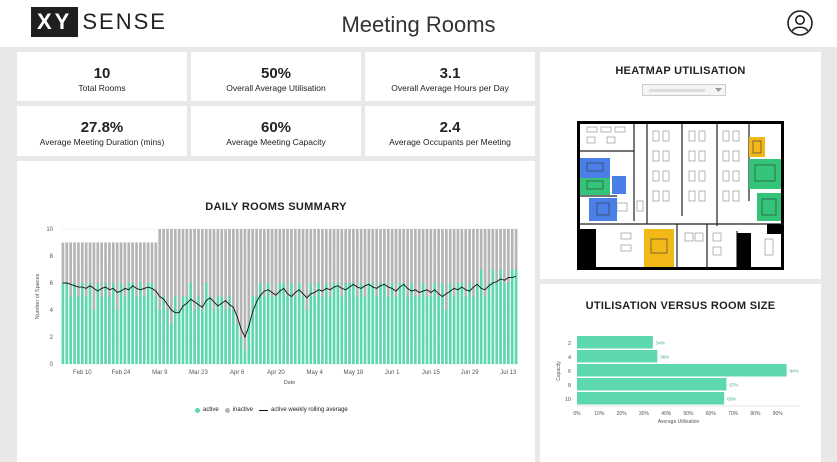  I want to click on size-x-tick-label: 80%, so click(755, 414).